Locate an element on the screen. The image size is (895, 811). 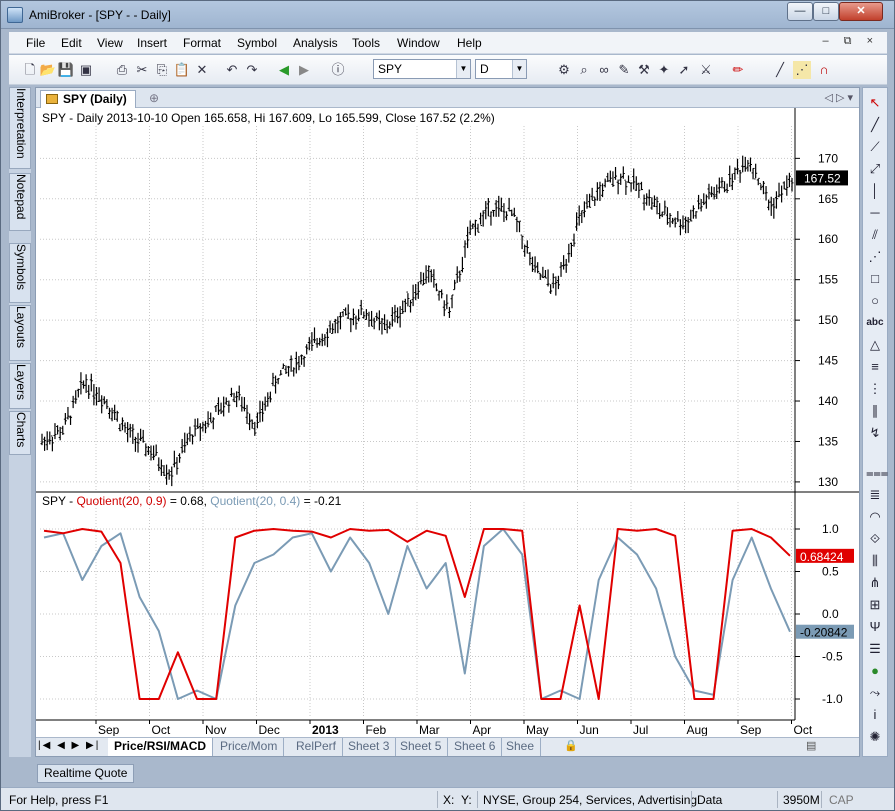
cycles-icon: ∥ is located at coordinates (875, 411).